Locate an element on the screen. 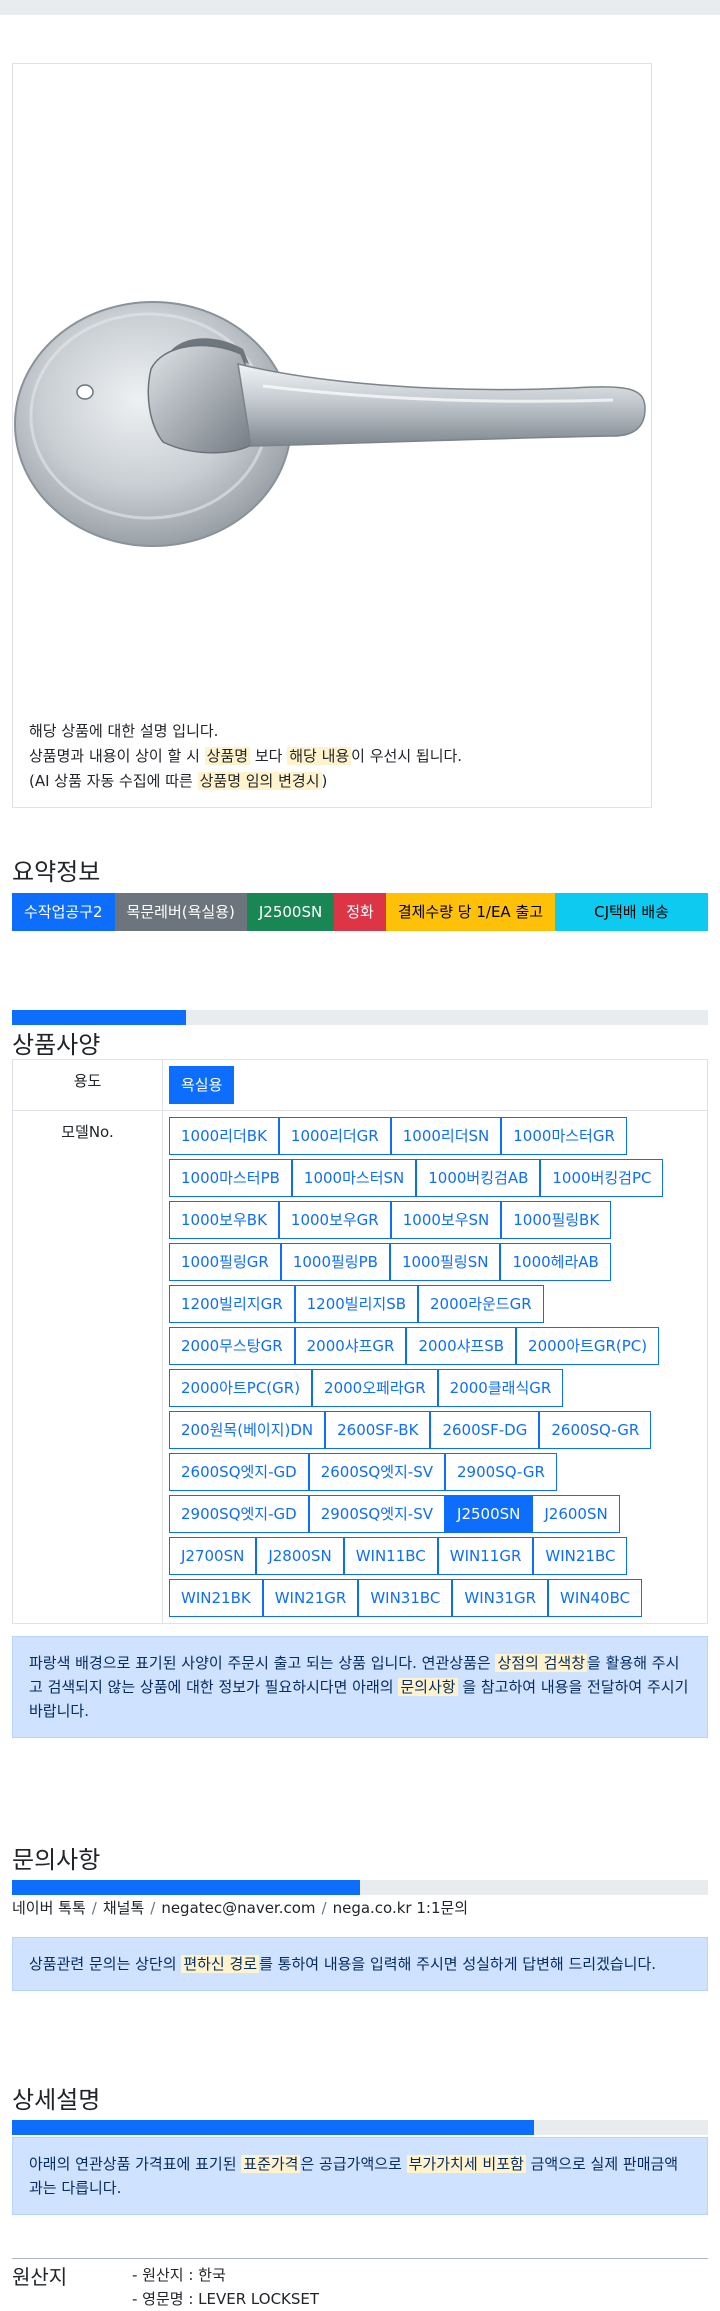  alert-text-part: 를 통하여 내용을 입력해 주시면 성실하게 답변해 드리겠습니다. is located at coordinates (458, 1964).